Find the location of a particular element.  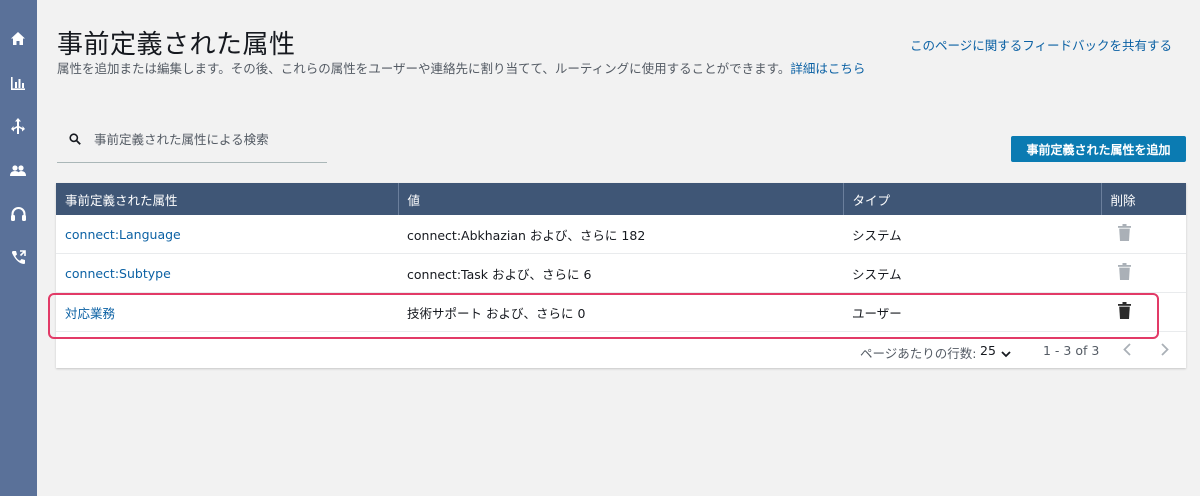

chevron-down-icon is located at coordinates (1006, 353).